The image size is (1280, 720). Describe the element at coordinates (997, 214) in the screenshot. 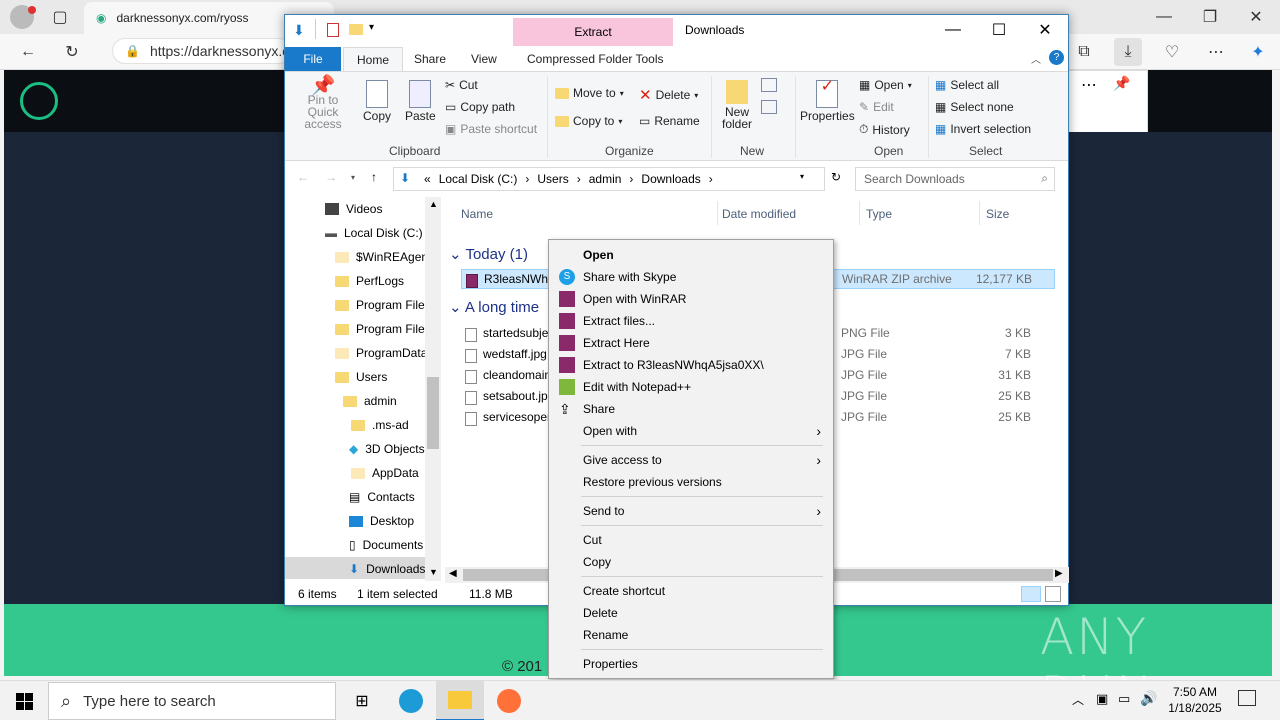

I see `column-size: Size` at that location.